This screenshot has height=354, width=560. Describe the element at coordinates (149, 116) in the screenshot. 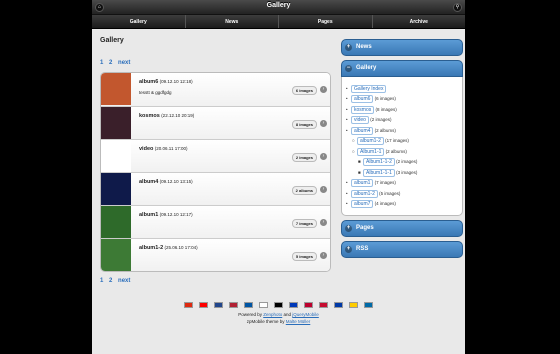

I see `album-name: kosmos` at that location.